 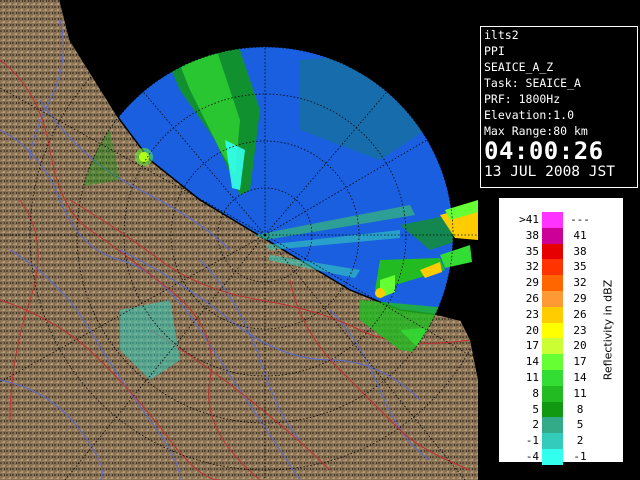 I want to click on legend-high-value: 11, so click(x=580, y=393).